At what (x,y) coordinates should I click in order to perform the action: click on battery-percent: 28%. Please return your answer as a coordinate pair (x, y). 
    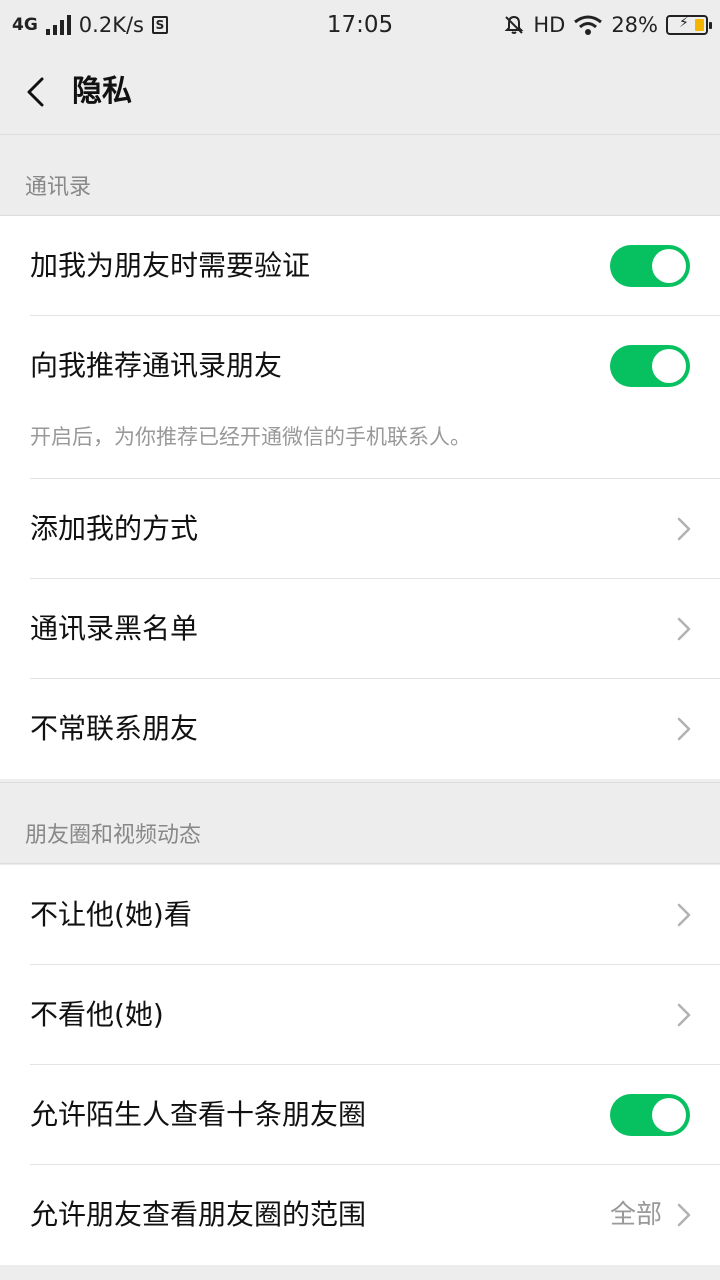
    Looking at the image, I should click on (634, 25).